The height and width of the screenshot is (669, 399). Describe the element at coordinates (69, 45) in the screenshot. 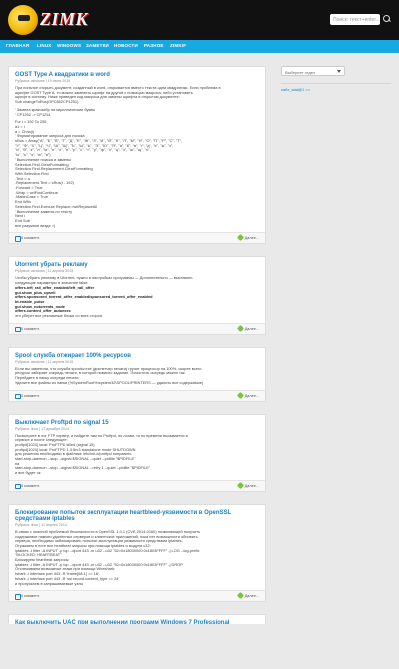

I see `nav-item-windows: WINDOWS` at that location.